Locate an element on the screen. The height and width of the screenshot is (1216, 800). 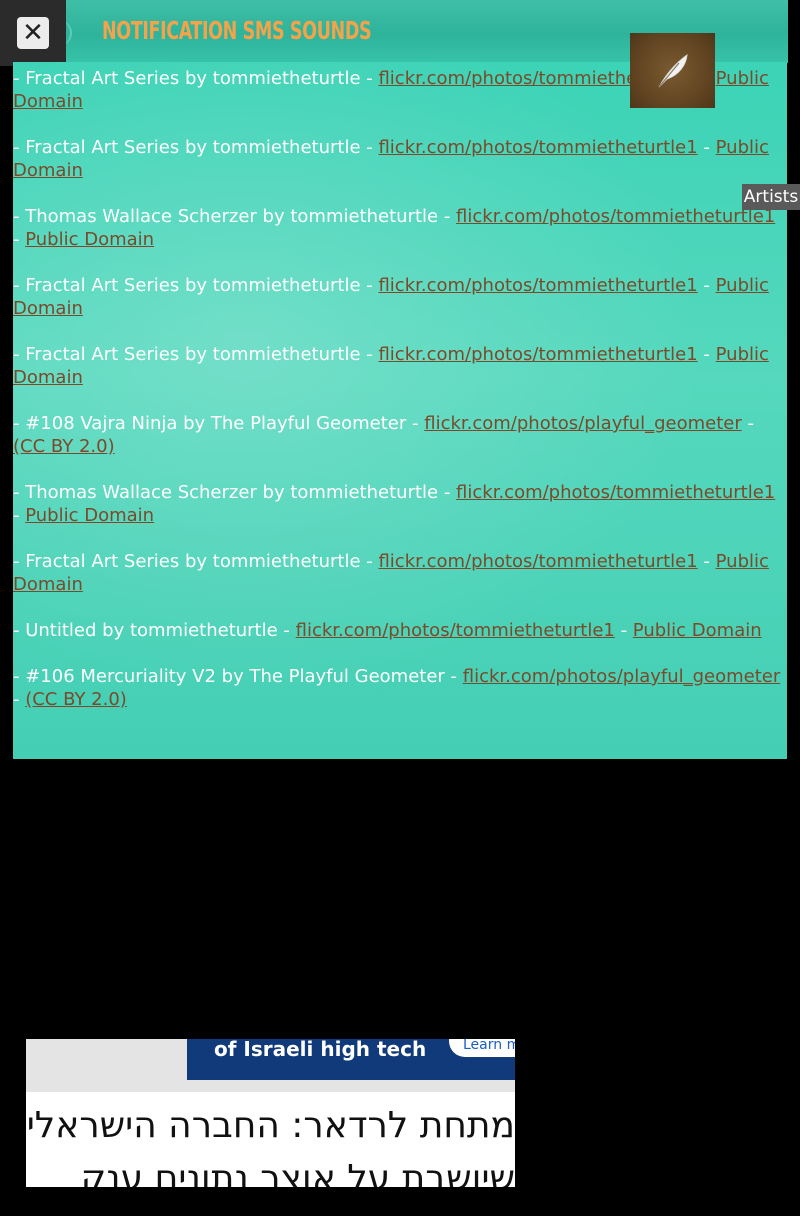
ad-learn-button: Learn m is located at coordinates (482, 1048).